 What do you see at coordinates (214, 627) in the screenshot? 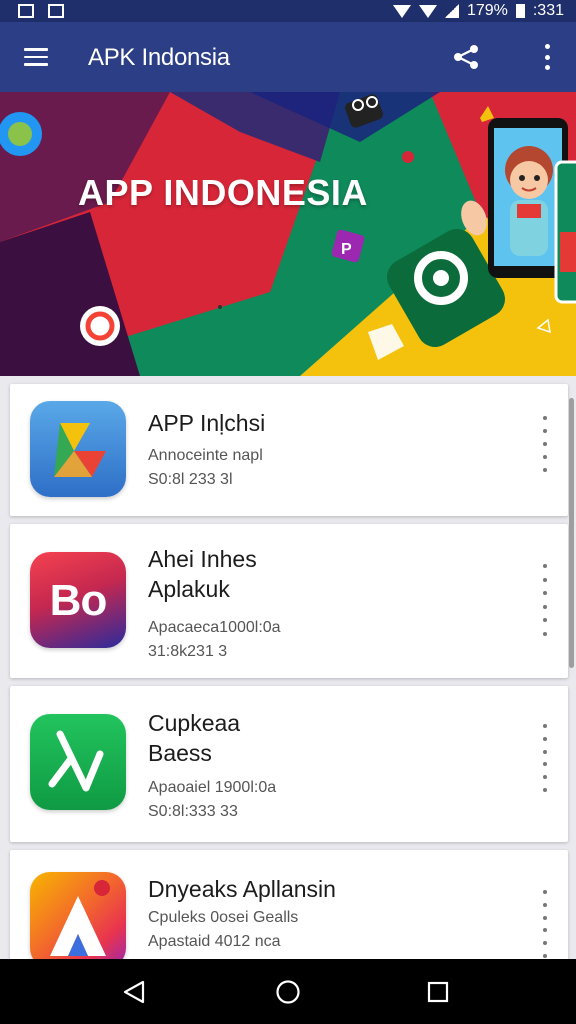
I see `app-meta: Apacaeca1000l:0a` at bounding box center [214, 627].